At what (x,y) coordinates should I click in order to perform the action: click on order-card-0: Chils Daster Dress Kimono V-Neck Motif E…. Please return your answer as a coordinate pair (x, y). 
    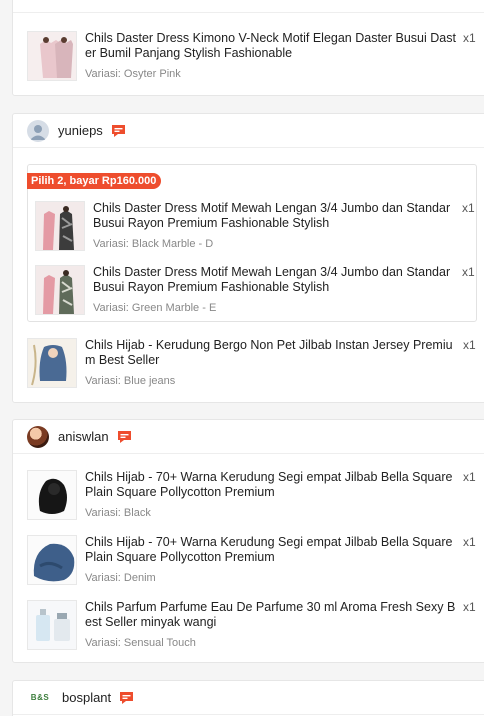
    Looking at the image, I should click on (248, 48).